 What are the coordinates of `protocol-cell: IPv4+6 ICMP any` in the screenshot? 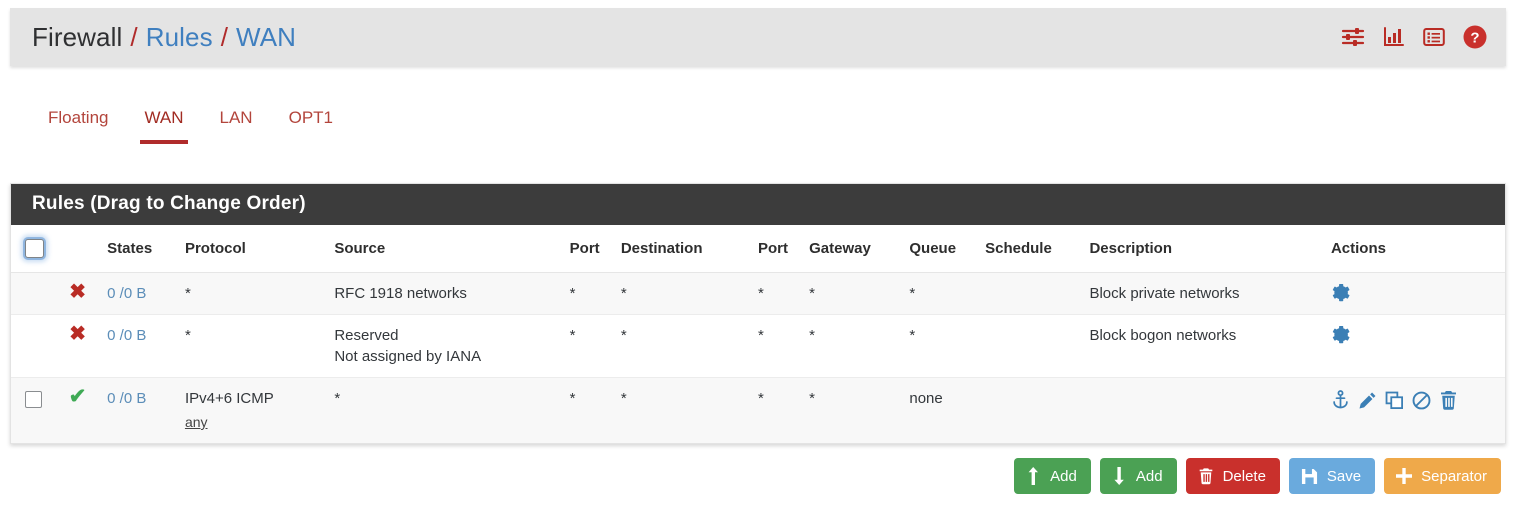 It's located at (259, 410).